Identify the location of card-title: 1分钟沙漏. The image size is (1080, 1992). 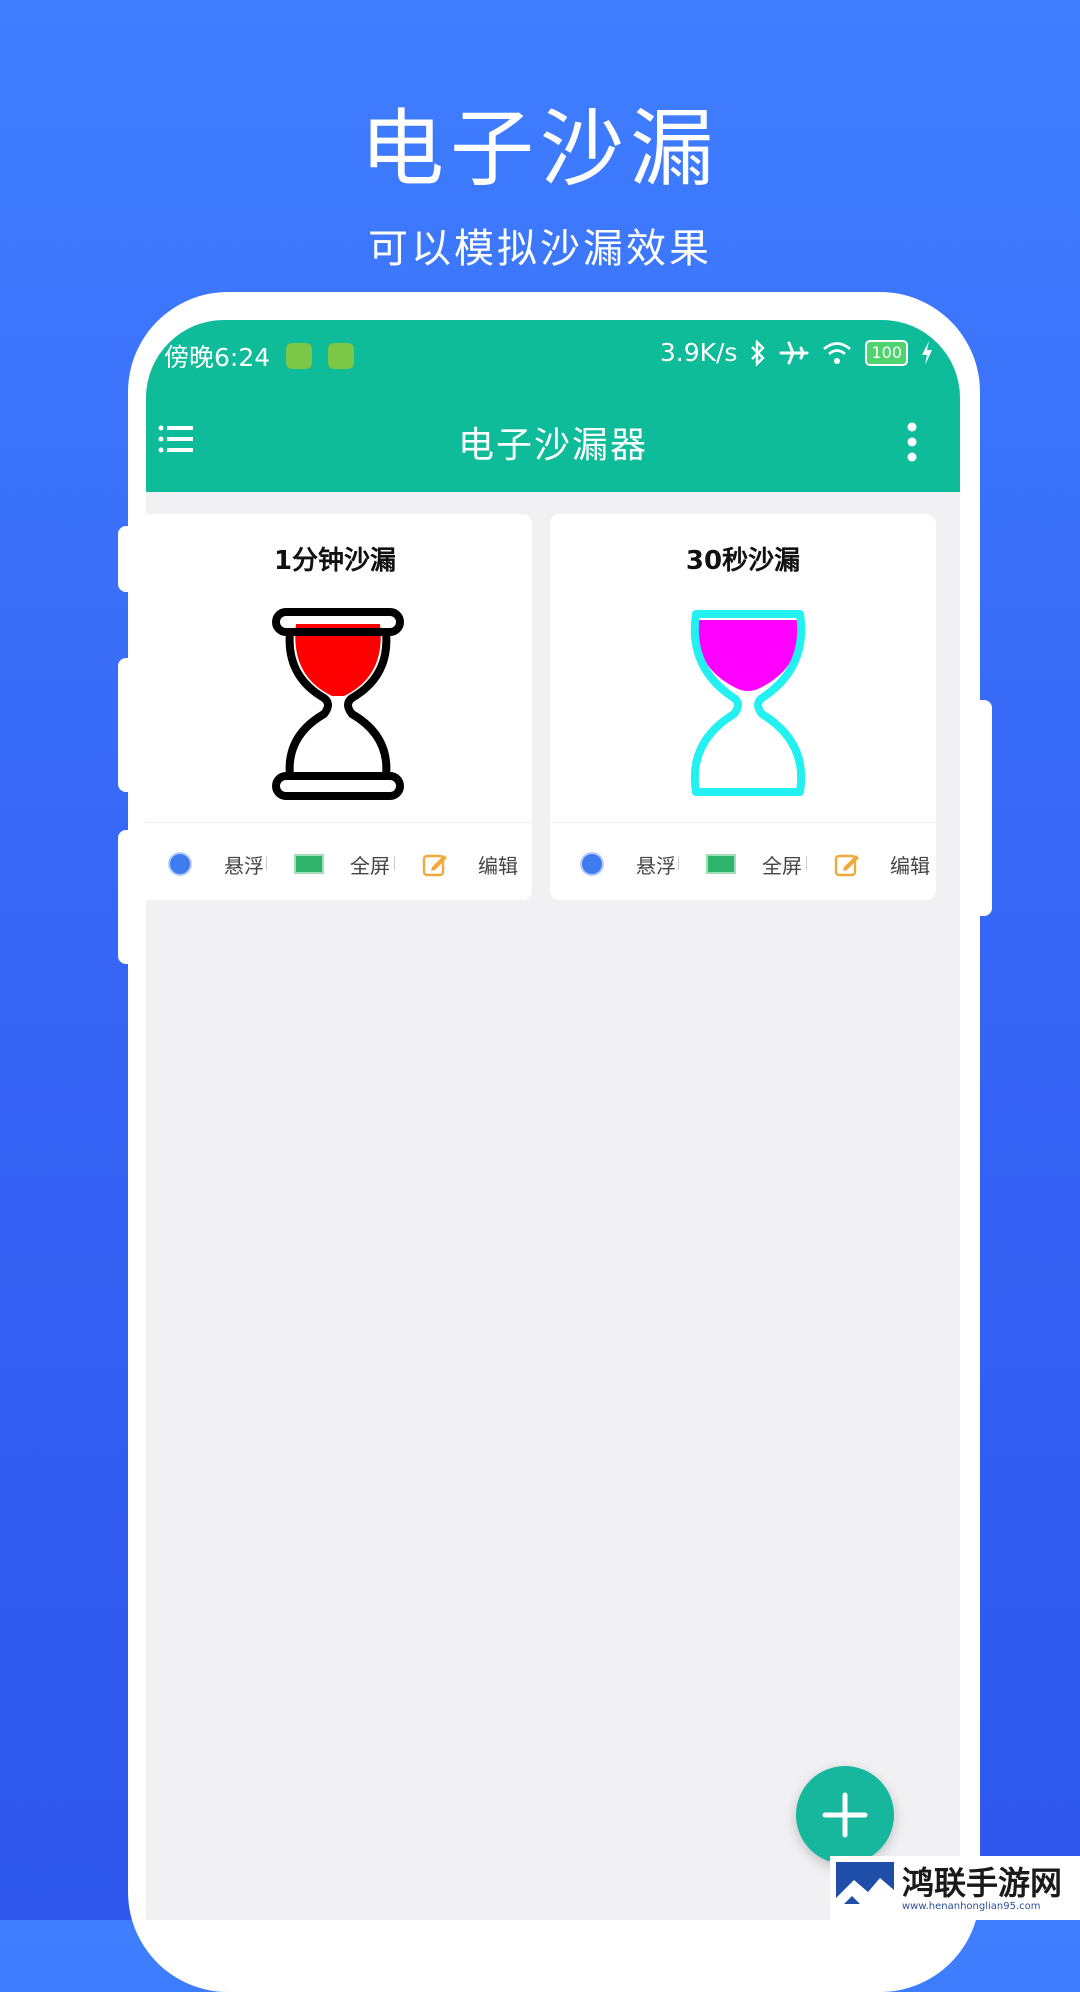
(335, 561).